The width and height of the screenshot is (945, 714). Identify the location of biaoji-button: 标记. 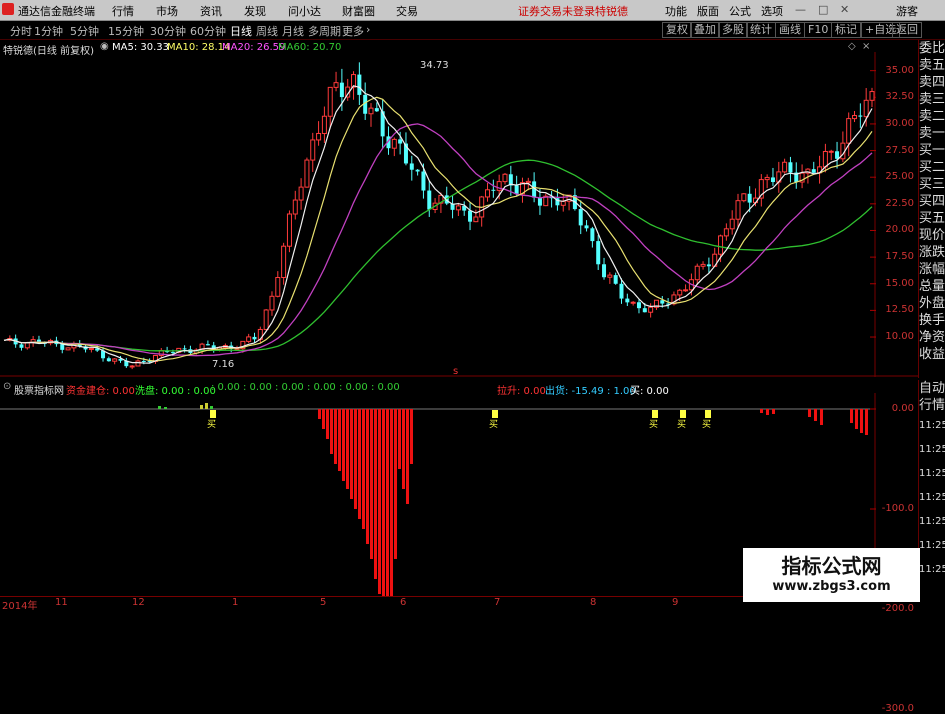
(846, 30).